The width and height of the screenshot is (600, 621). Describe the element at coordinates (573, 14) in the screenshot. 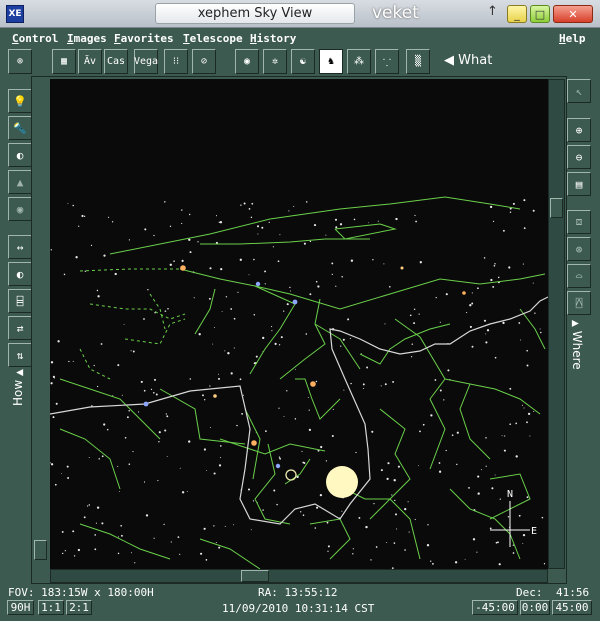

I see `close-button: ✕` at that location.